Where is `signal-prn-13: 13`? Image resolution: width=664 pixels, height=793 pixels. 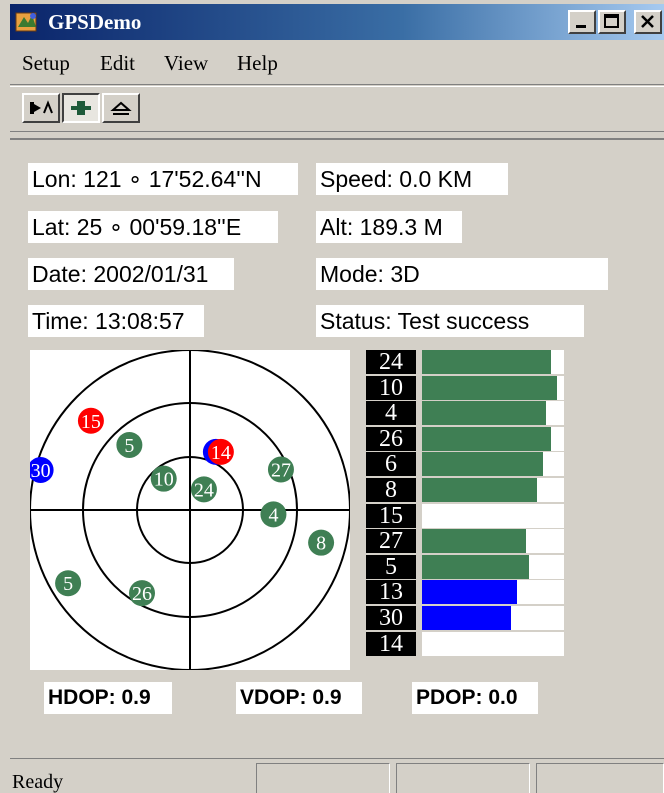 signal-prn-13: 13 is located at coordinates (391, 592).